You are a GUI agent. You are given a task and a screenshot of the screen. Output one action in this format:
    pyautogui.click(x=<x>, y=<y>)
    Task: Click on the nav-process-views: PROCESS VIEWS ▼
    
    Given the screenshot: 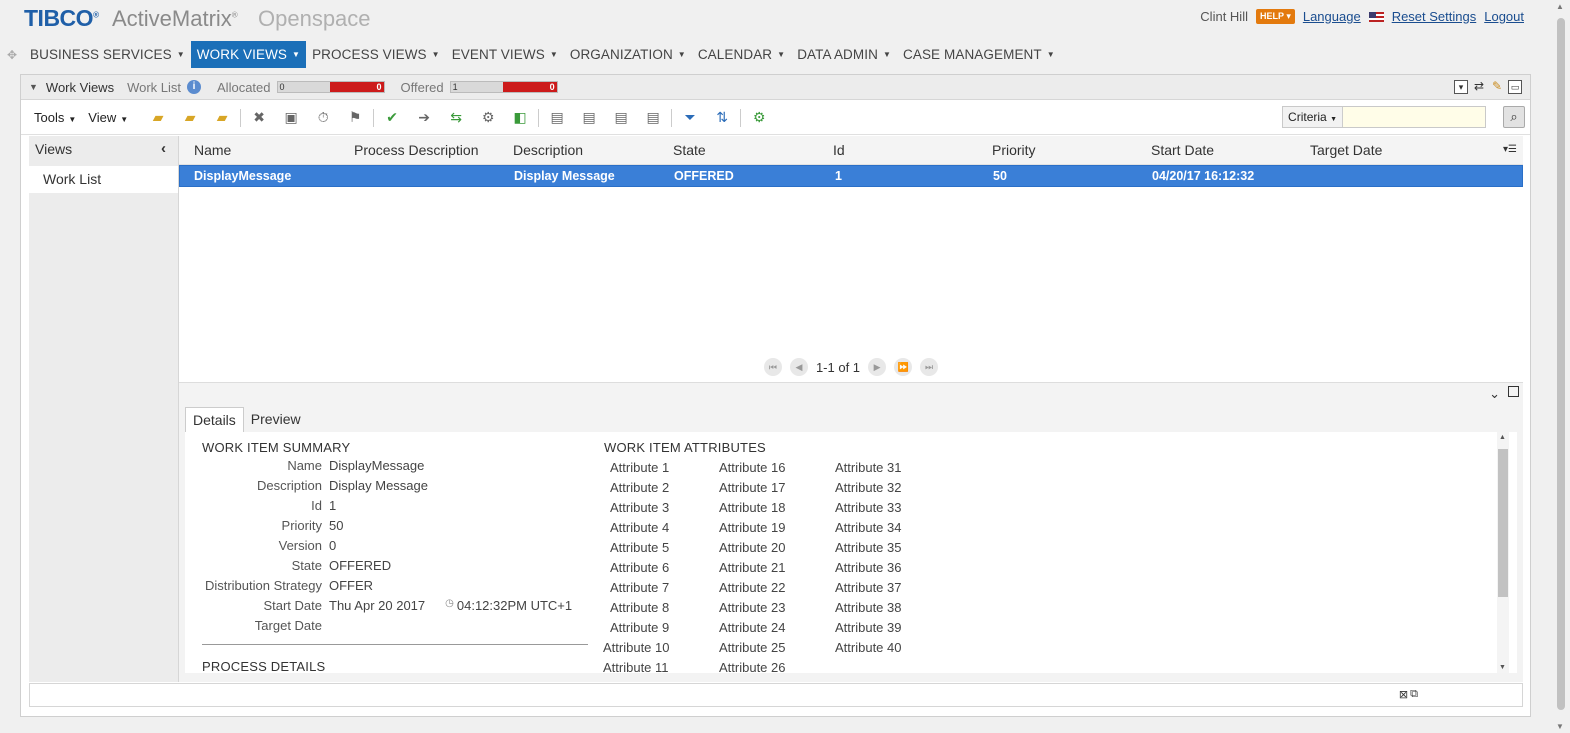 What is the action you would take?
    pyautogui.click(x=376, y=54)
    